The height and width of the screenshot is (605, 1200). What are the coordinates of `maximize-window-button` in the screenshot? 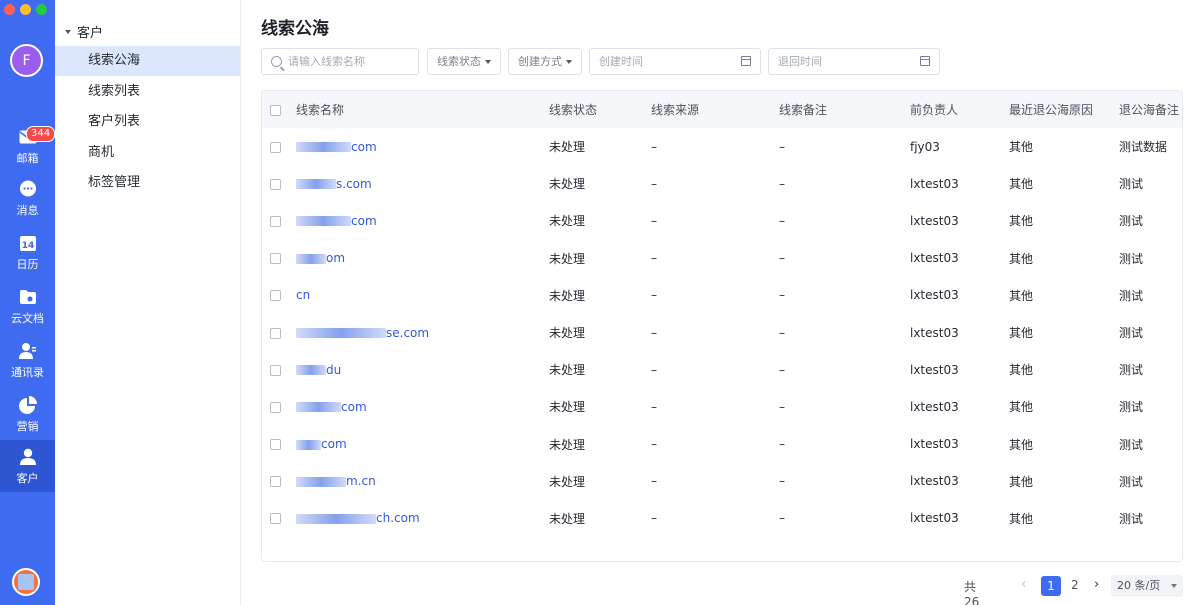 It's located at (41, 9).